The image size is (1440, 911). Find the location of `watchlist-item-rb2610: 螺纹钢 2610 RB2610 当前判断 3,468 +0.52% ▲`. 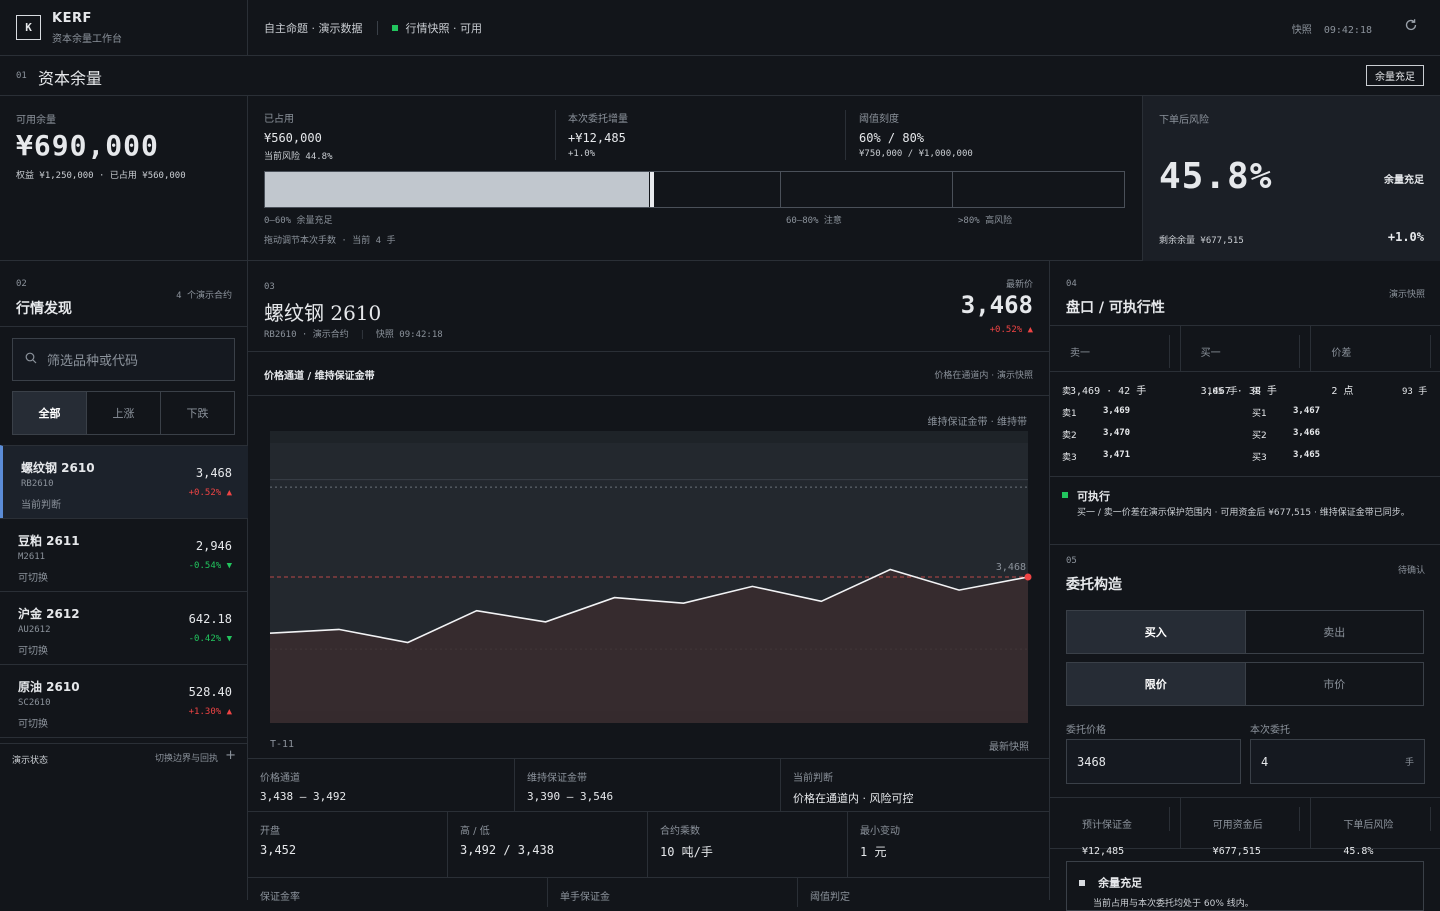

watchlist-item-rb2610: 螺纹钢 2610 RB2610 当前判断 3,468 +0.52% ▲ is located at coordinates (124, 482).